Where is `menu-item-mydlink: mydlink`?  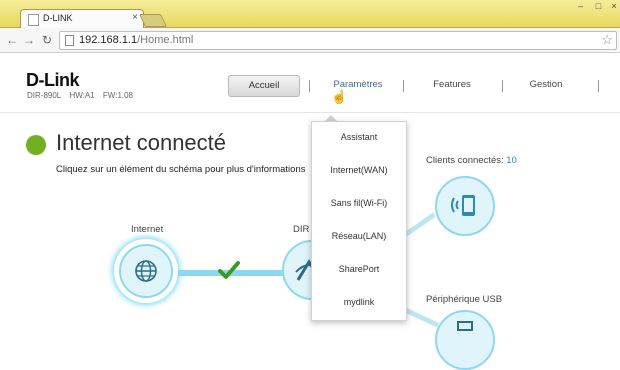 menu-item-mydlink: mydlink is located at coordinates (359, 302).